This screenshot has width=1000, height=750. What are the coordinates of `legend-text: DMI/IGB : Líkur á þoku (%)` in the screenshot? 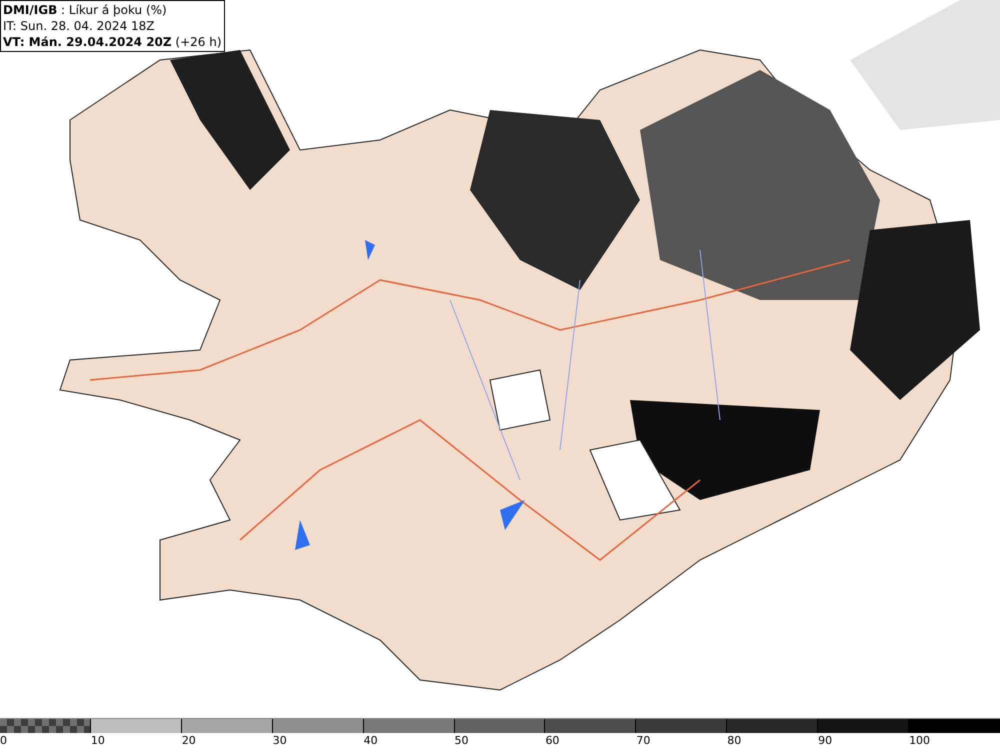 It's located at (85, 10).